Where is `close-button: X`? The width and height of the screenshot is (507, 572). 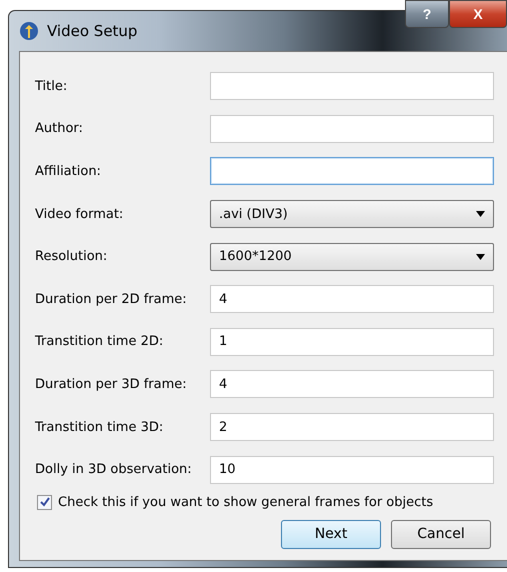
close-button: X is located at coordinates (478, 14).